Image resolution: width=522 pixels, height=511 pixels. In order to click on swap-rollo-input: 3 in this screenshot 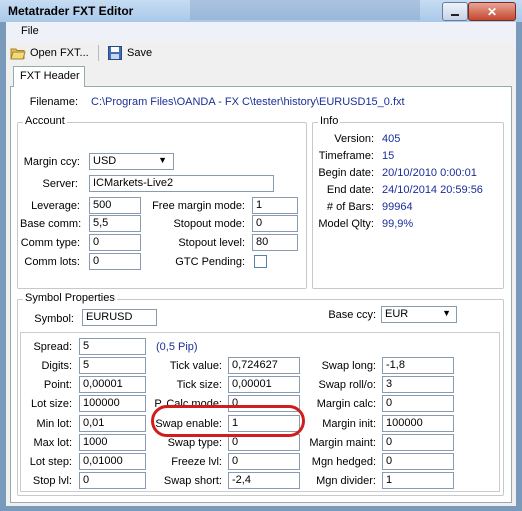, I will do `click(418, 384)`.